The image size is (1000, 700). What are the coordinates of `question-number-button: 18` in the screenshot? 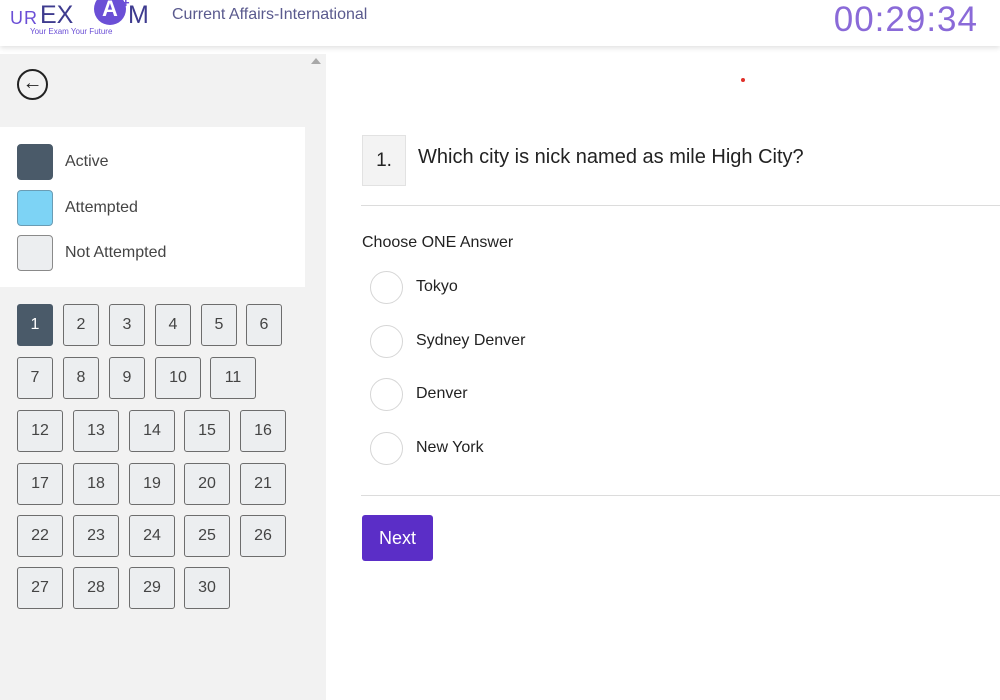 It's located at (96, 484).